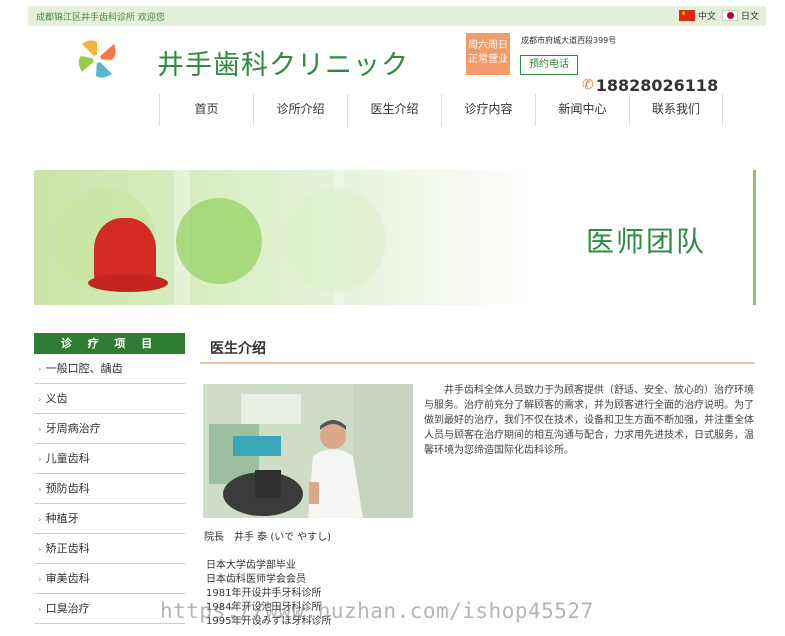 This screenshot has height=636, width=785. What do you see at coordinates (687, 15) in the screenshot?
I see `china-flag-icon` at bounding box center [687, 15].